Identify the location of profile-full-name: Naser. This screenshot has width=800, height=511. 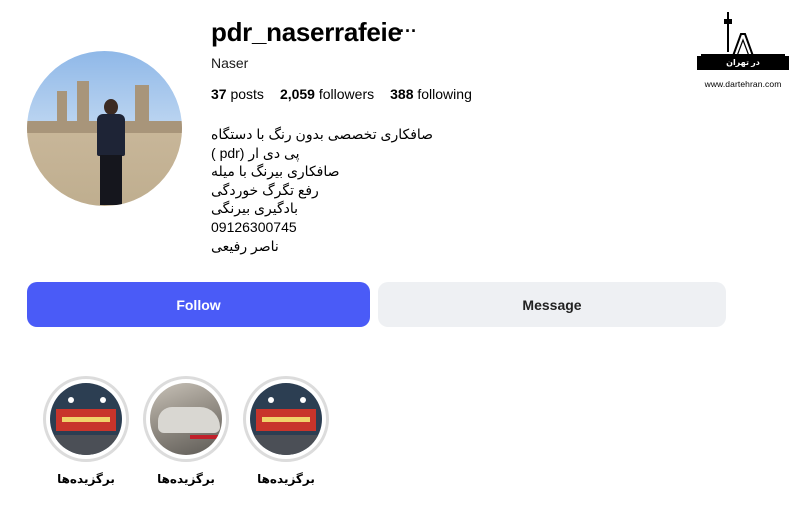
(230, 63).